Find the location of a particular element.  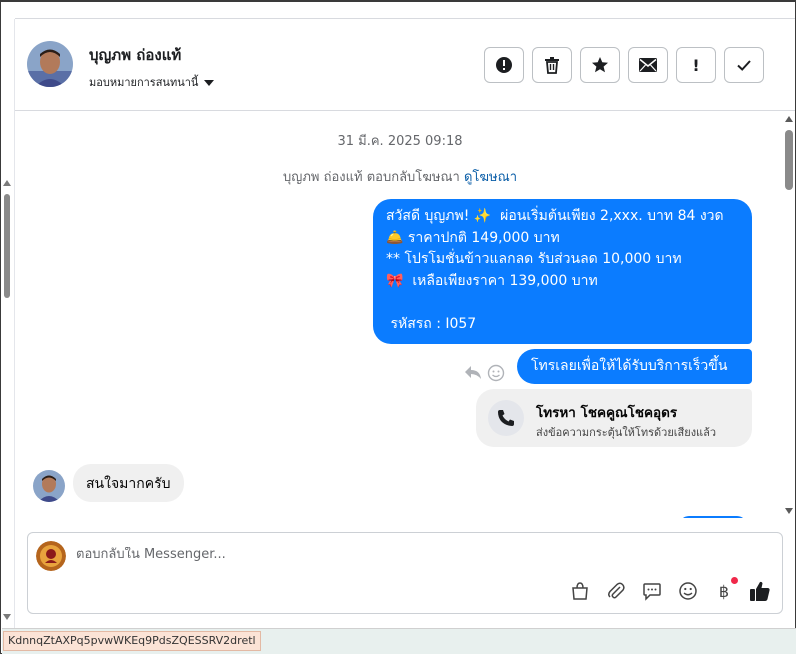

call-card-title: โทรหา โชคคูณโชคอุดร is located at coordinates (607, 413).